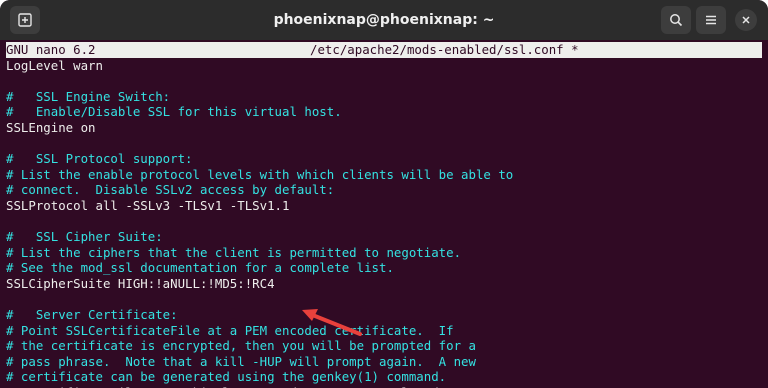 The image size is (768, 388). Describe the element at coordinates (88, 96) in the screenshot. I see `comment-line: # SSL Engine Switch:` at that location.